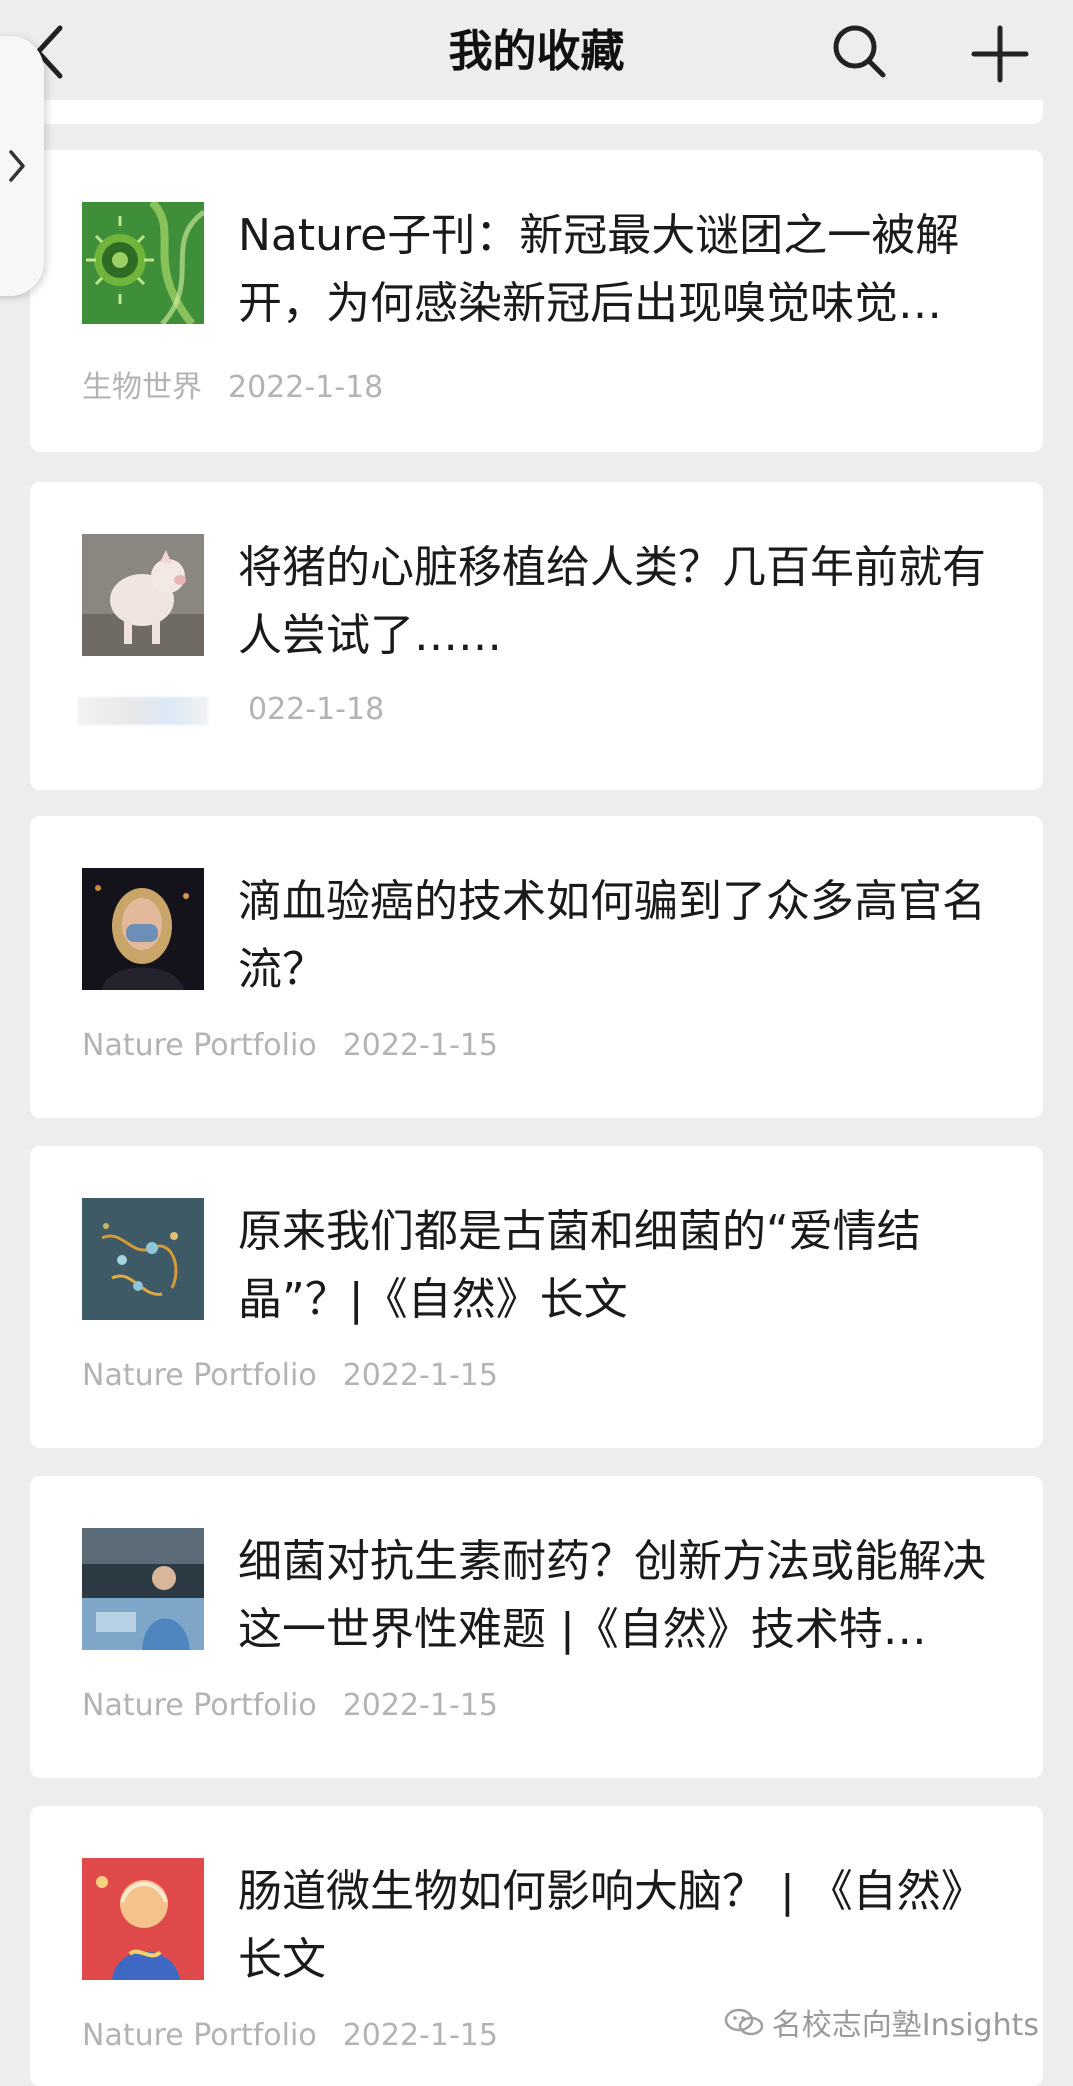 Image resolution: width=1073 pixels, height=2086 pixels. I want to click on item-meta: 生物世界 2022-1-18, so click(232, 384).